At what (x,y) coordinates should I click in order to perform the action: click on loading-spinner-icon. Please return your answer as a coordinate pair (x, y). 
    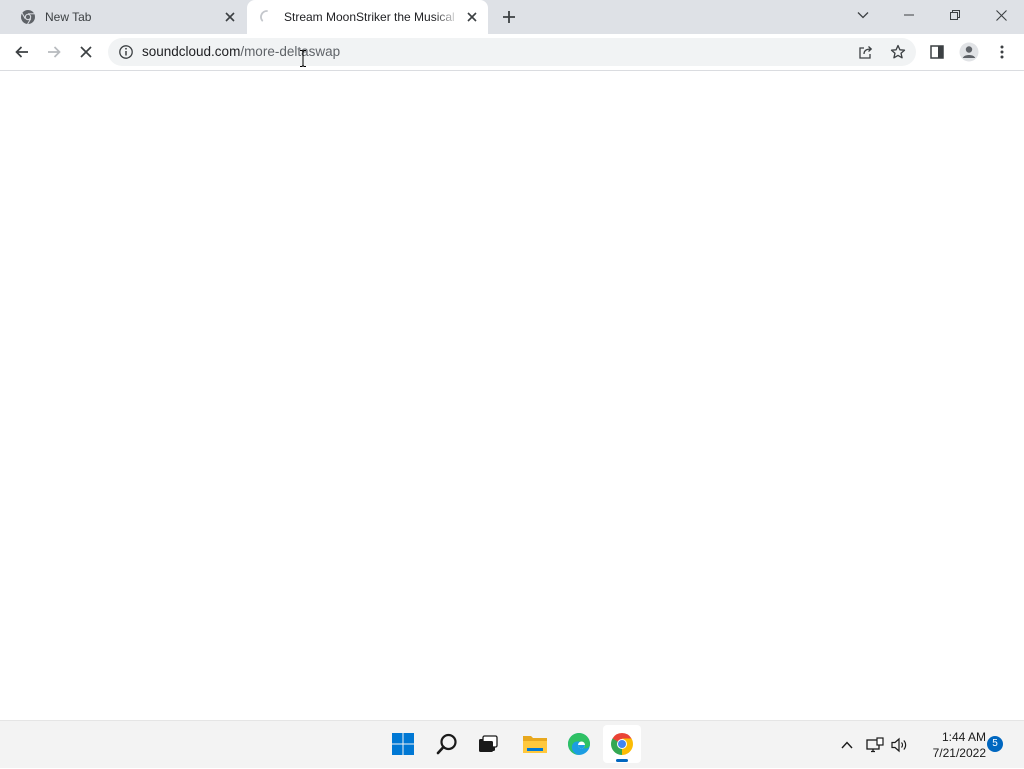
    Looking at the image, I should click on (264, 16).